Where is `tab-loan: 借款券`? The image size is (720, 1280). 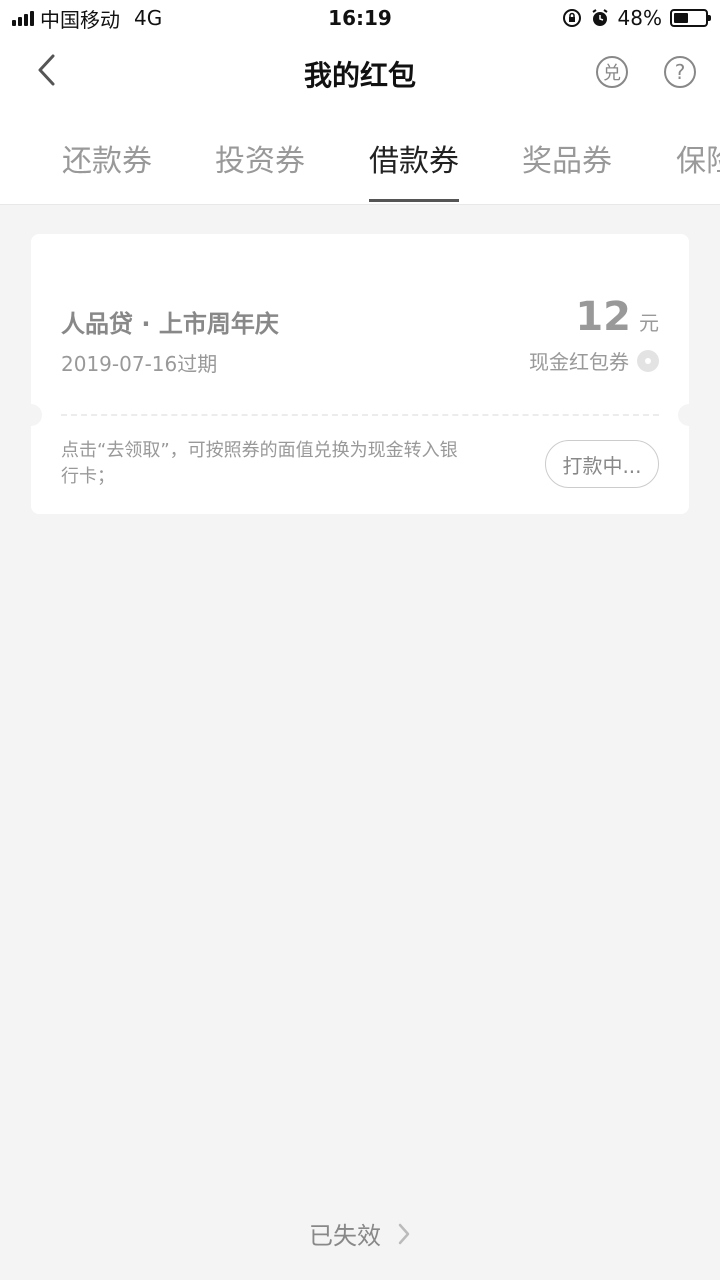 tab-loan: 借款券 is located at coordinates (414, 169).